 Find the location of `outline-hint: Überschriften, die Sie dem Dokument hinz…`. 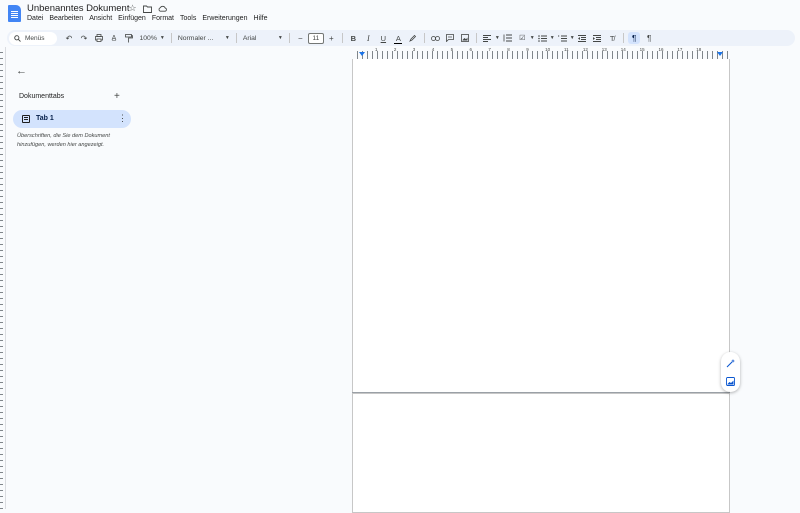

outline-hint: Überschriften, die Sie dem Dokument hinz… is located at coordinates (63, 140).